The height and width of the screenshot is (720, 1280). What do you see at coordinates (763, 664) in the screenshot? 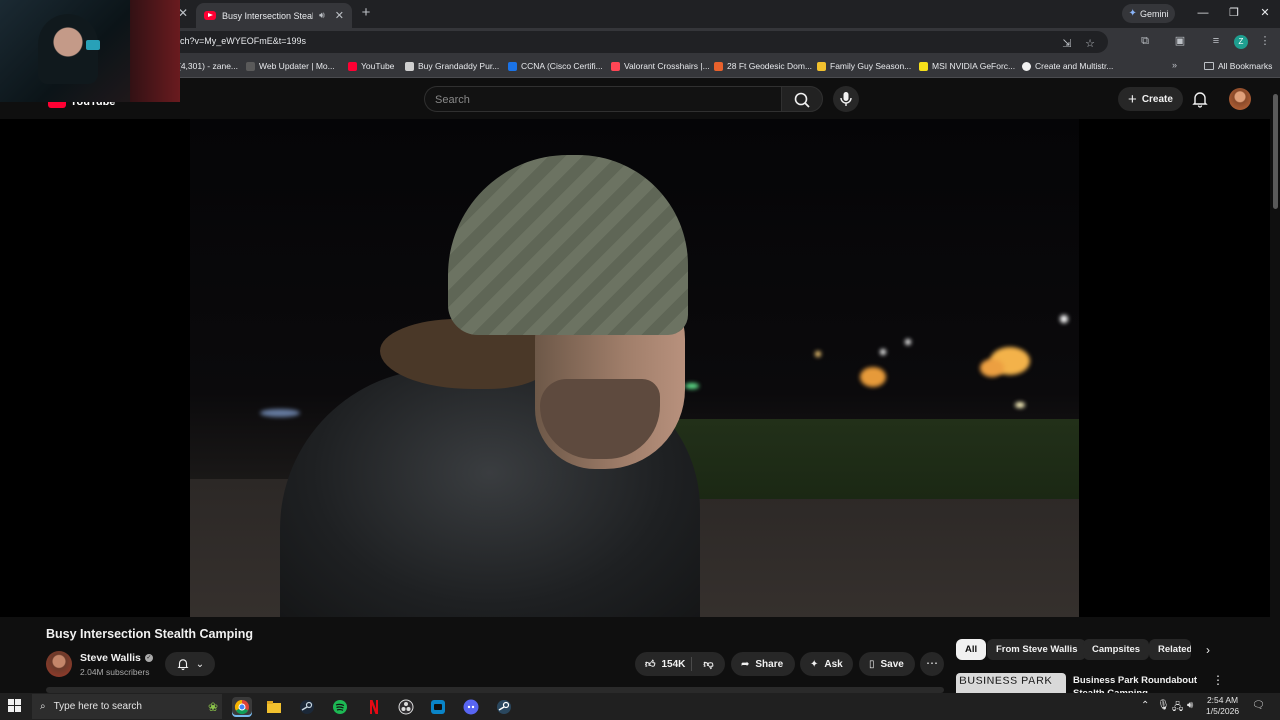
I see `share-button: ➦ Share` at bounding box center [763, 664].